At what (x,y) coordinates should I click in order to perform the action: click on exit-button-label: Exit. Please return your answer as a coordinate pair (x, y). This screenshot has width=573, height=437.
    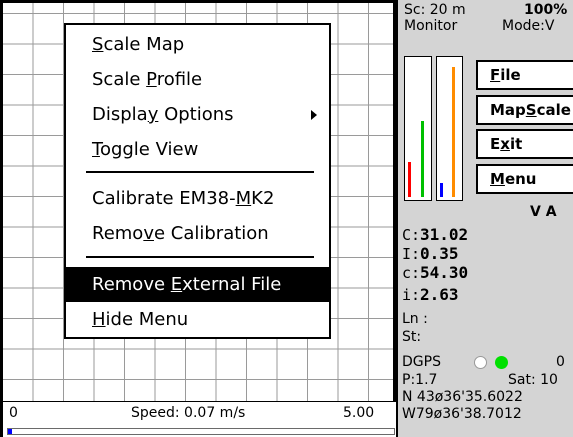
    Looking at the image, I should click on (506, 144).